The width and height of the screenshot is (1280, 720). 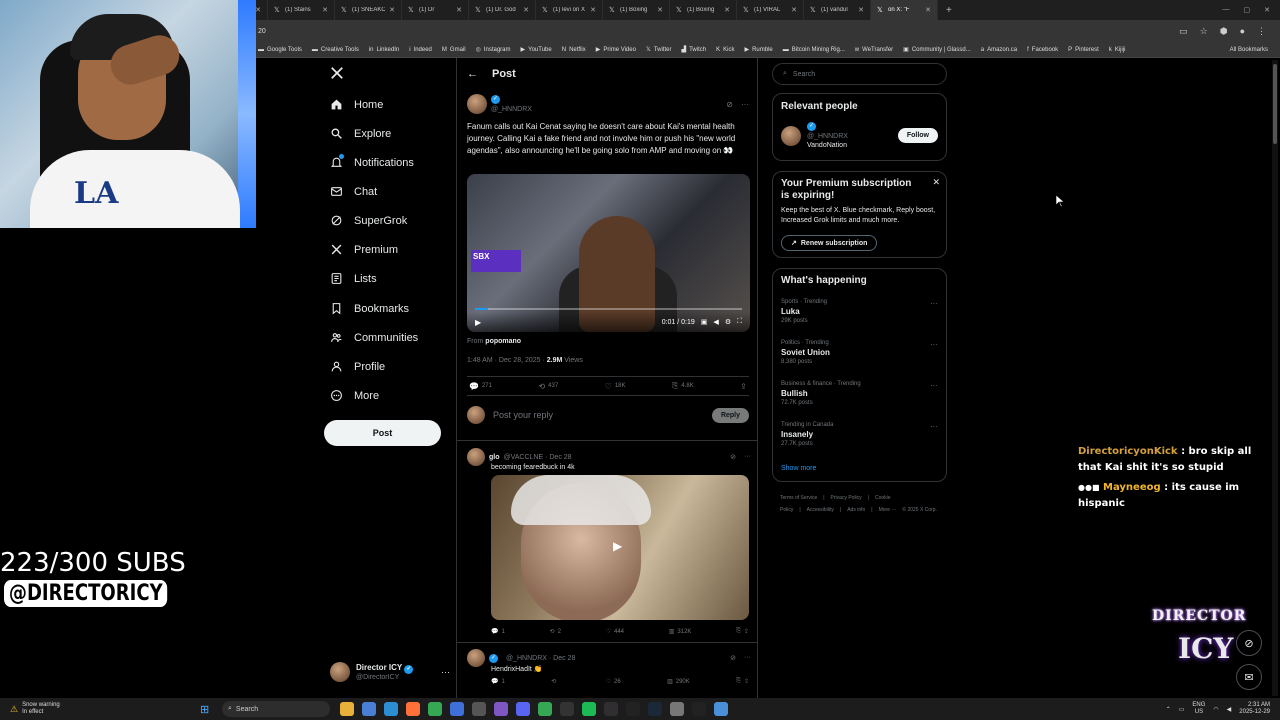 What do you see at coordinates (904, 10) in the screenshot?
I see `browser-tab: 𝕏on X: "F ✕` at bounding box center [904, 10].